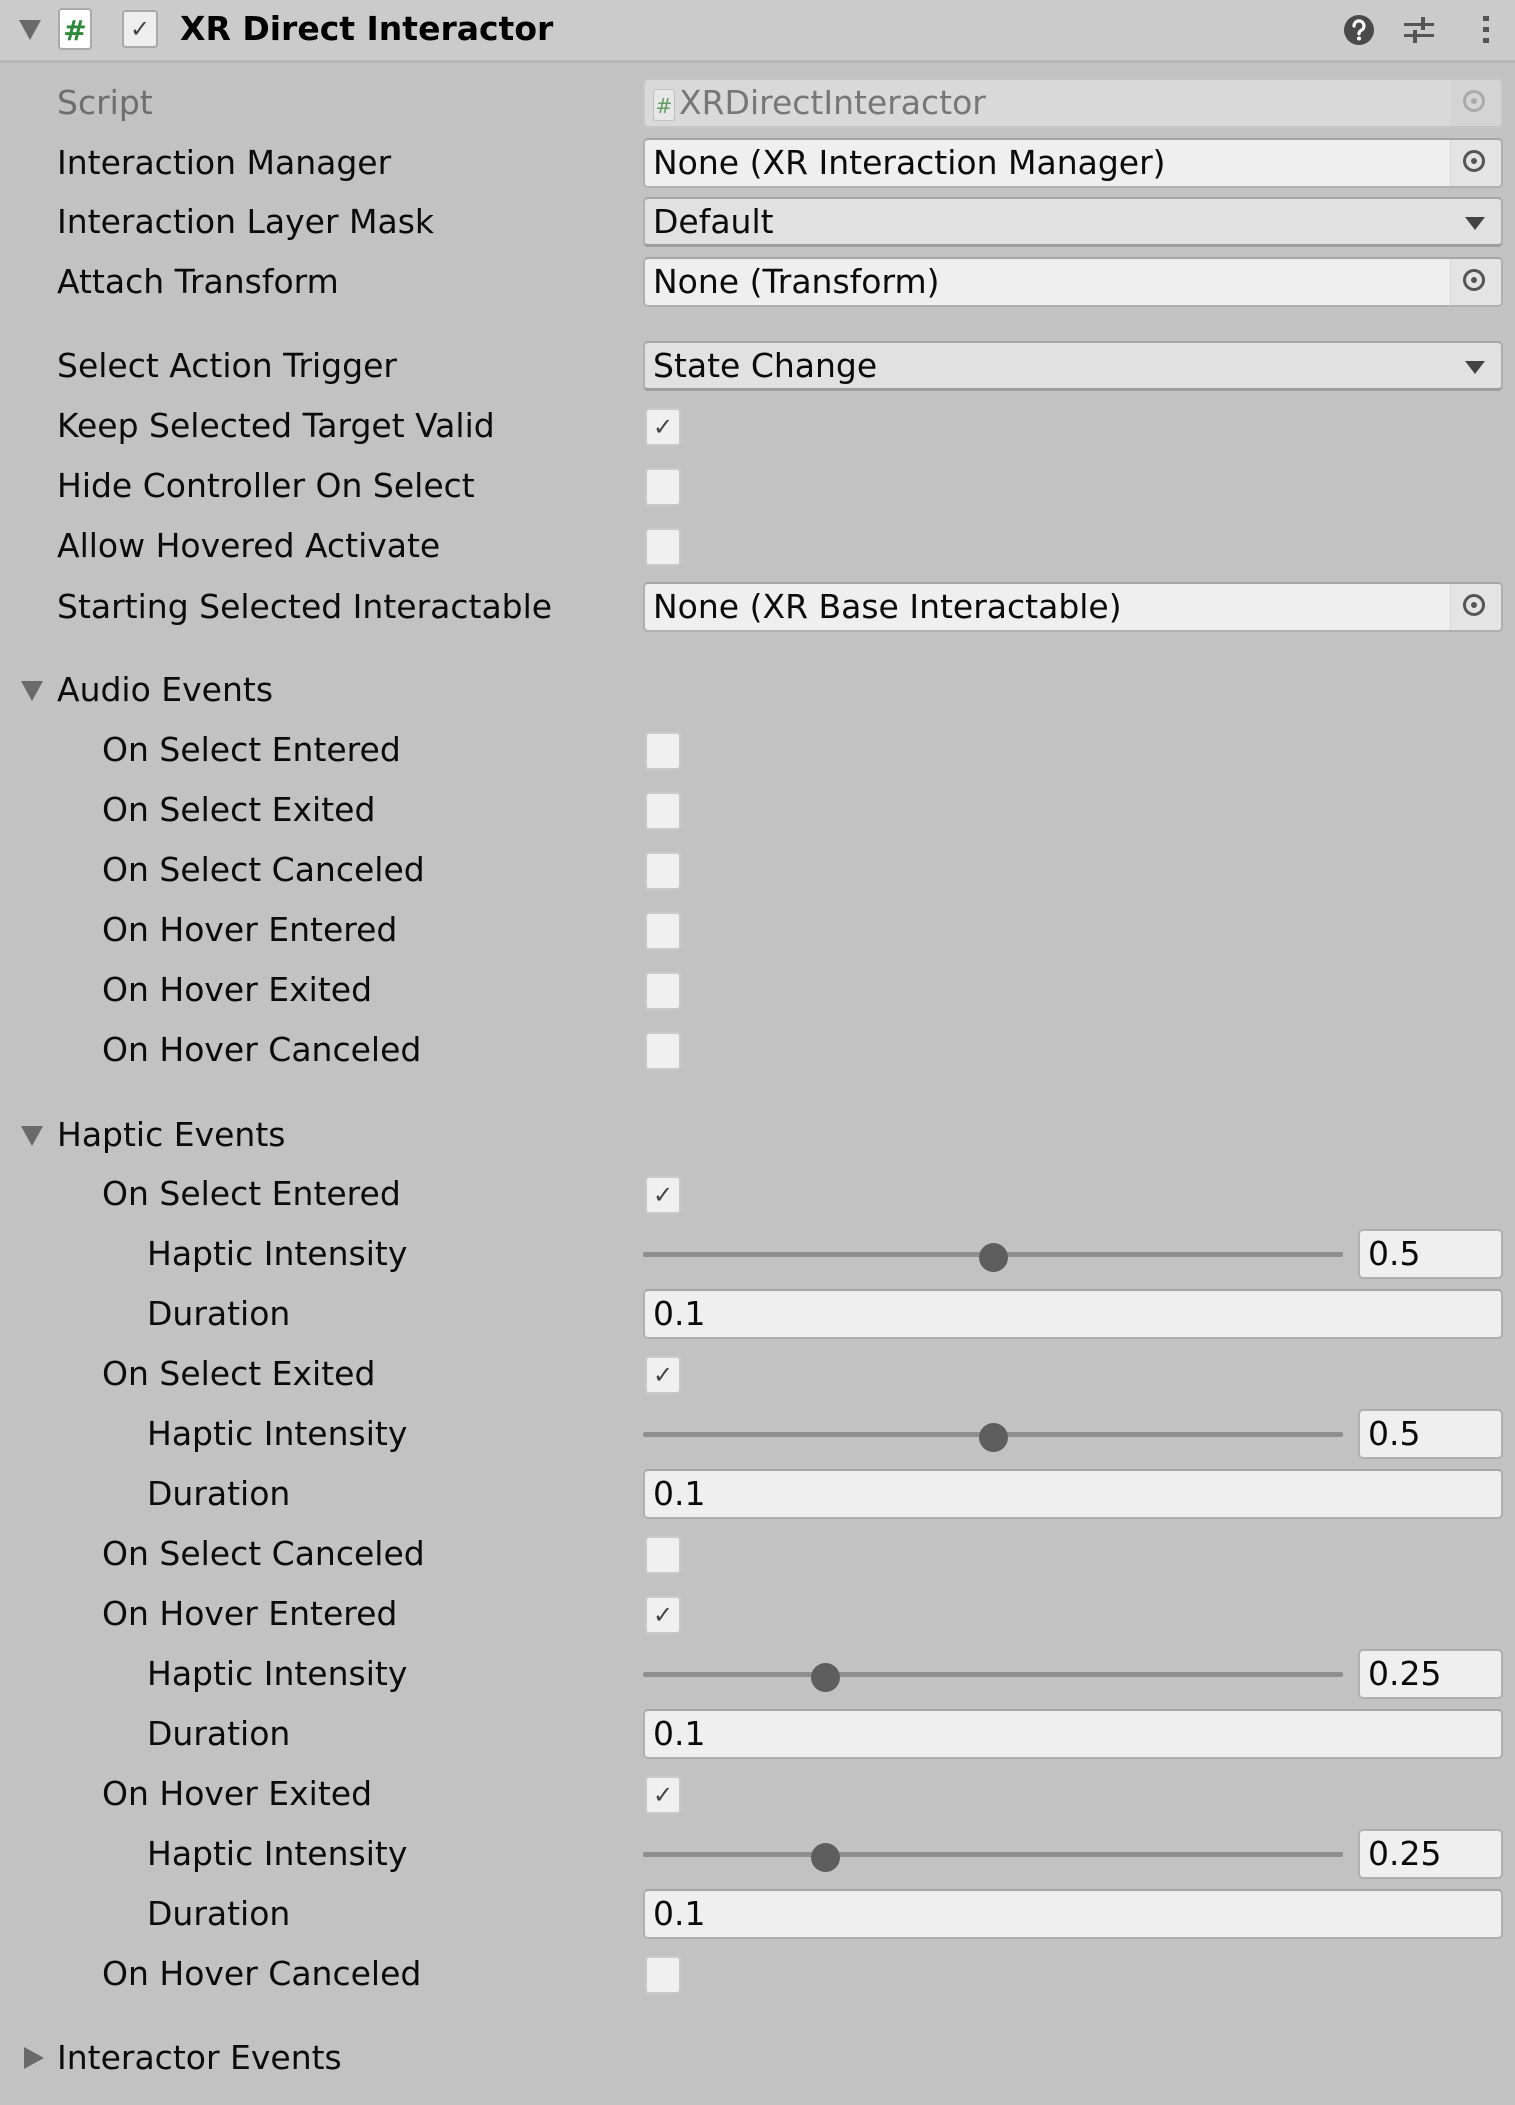 This screenshot has height=2105, width=1515. Describe the element at coordinates (1359, 30) in the screenshot. I see `help-icon` at that location.